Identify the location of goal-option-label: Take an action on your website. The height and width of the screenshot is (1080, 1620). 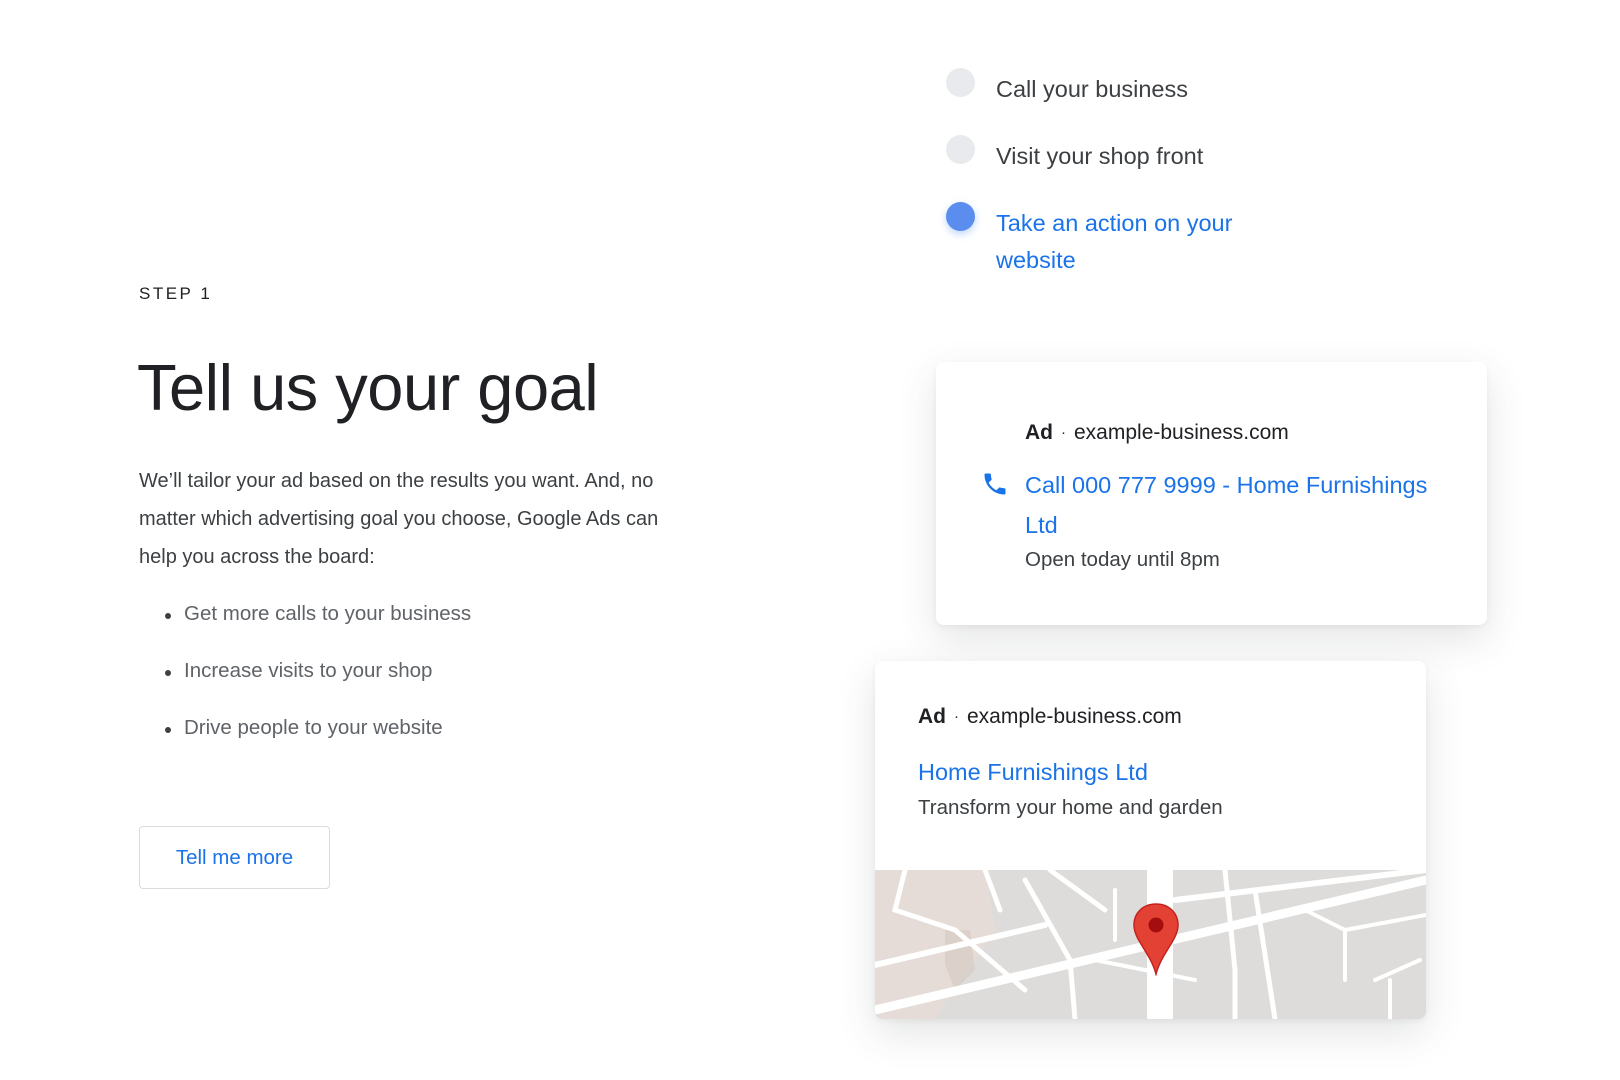
(1114, 241).